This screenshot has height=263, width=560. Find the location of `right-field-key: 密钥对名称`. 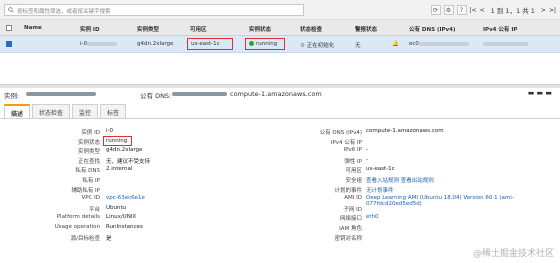

right-field-key: 密钥对名称 is located at coordinates (348, 238).